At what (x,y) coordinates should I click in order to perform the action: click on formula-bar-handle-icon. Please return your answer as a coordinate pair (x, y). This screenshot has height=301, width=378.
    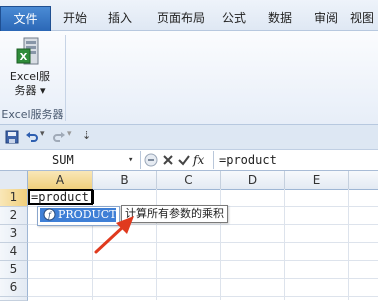
    Looking at the image, I should click on (151, 160).